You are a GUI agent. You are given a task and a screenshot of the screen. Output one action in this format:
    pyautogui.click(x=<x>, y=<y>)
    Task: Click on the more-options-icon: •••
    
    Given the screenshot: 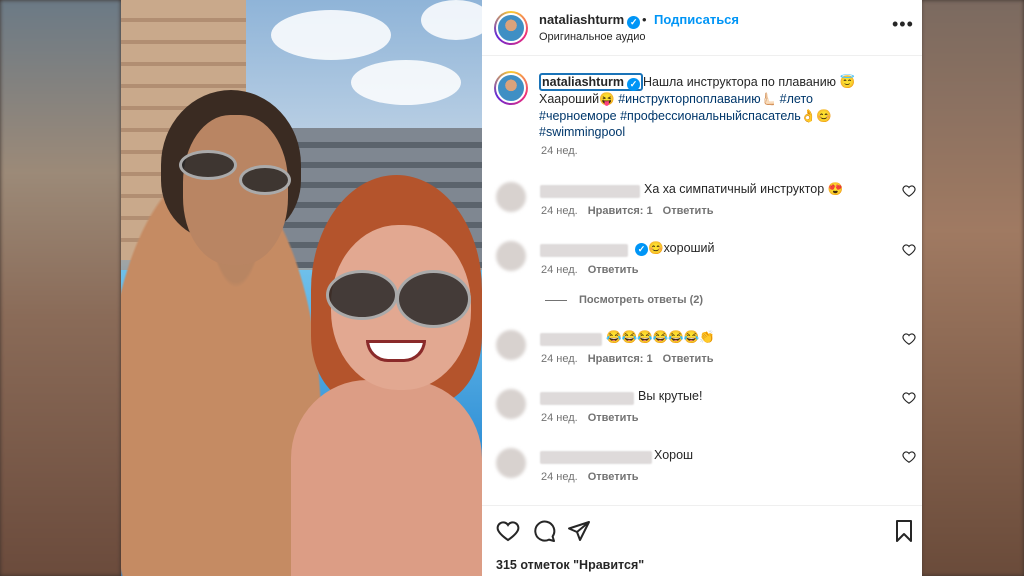 What is the action you would take?
    pyautogui.click(x=903, y=24)
    